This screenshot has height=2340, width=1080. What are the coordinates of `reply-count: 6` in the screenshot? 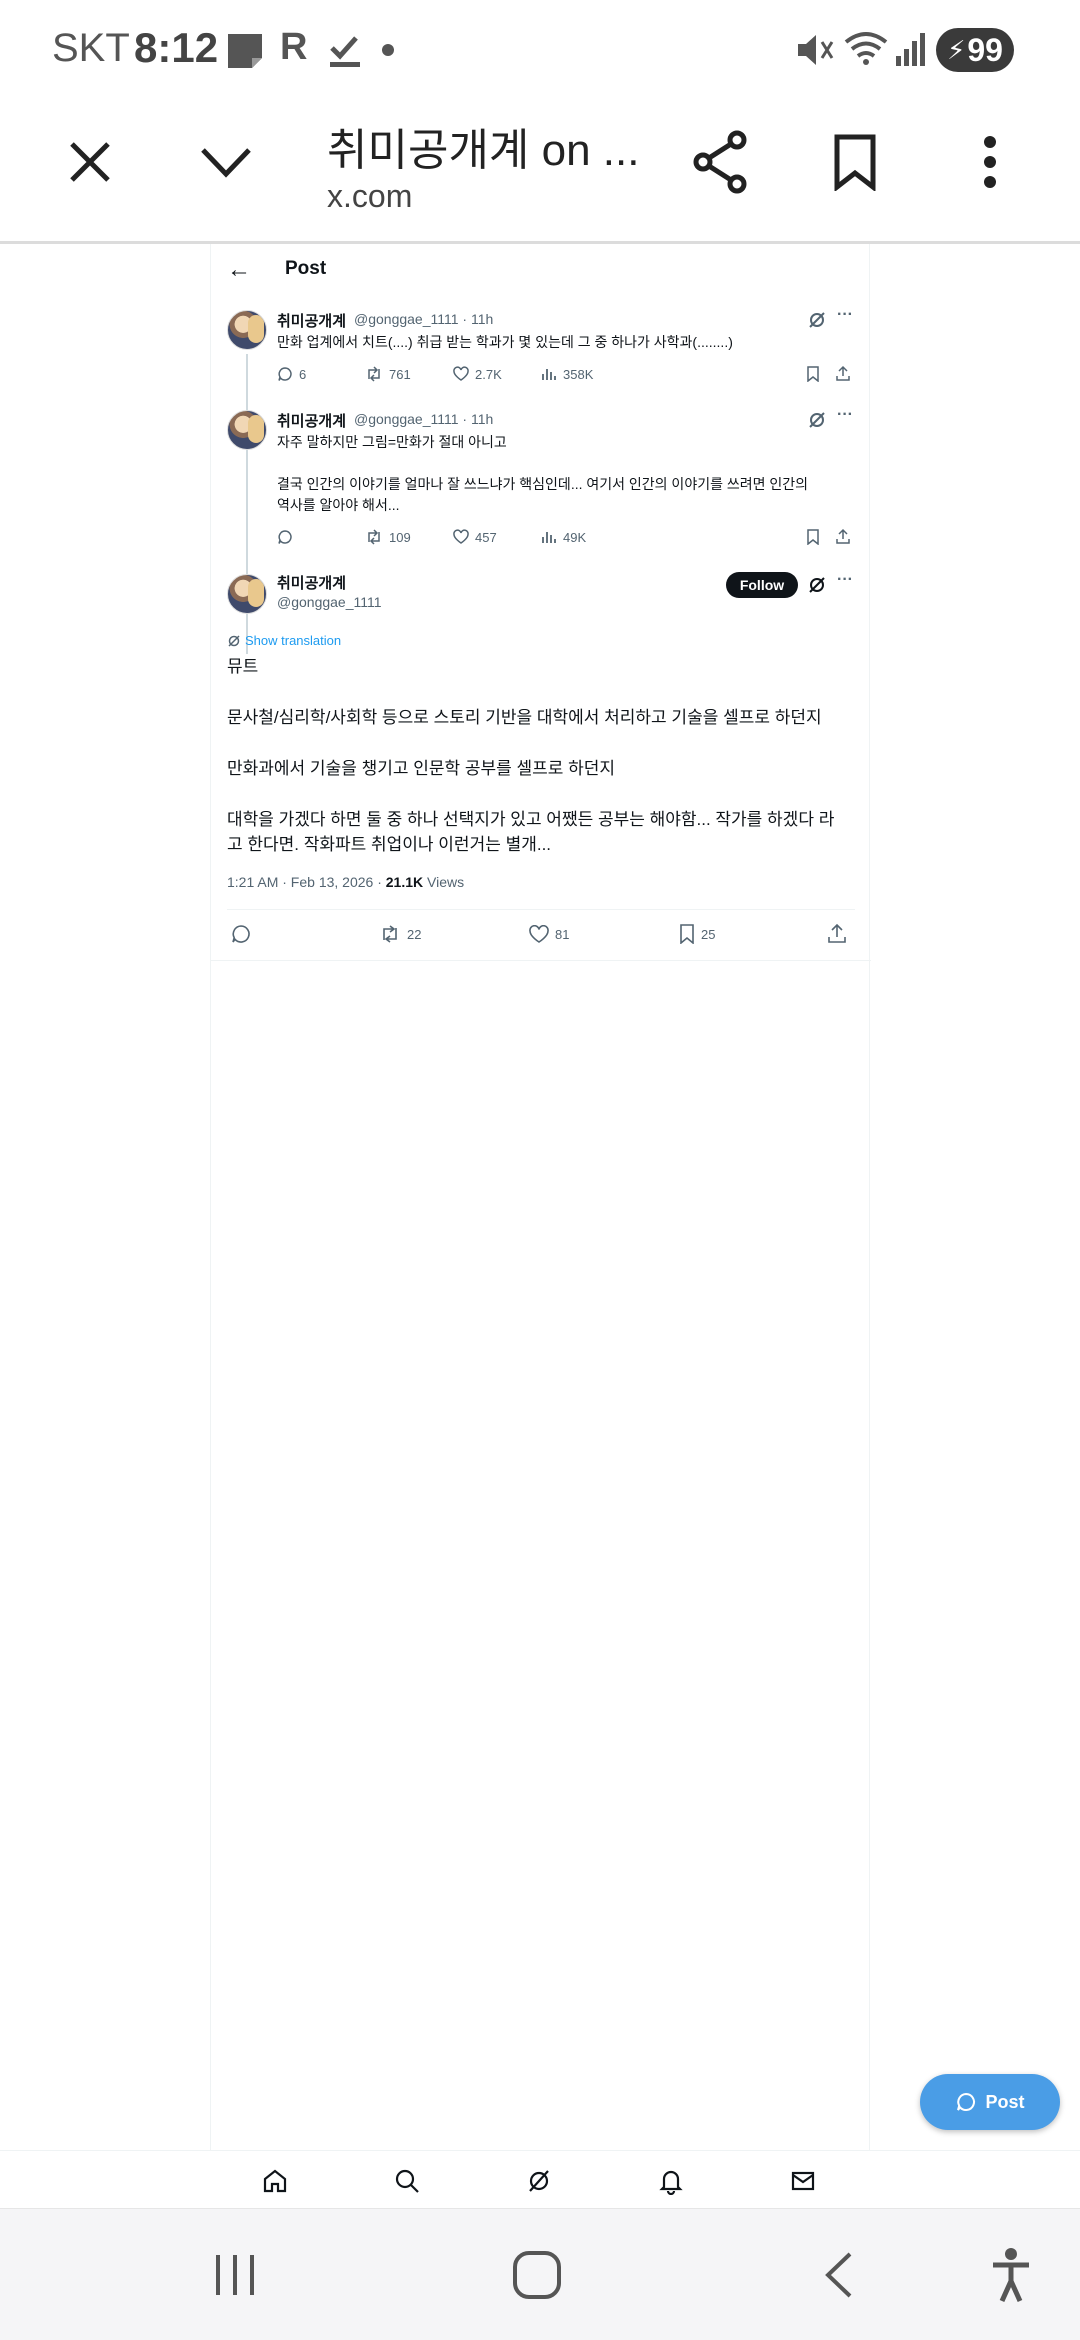 It's located at (303, 374).